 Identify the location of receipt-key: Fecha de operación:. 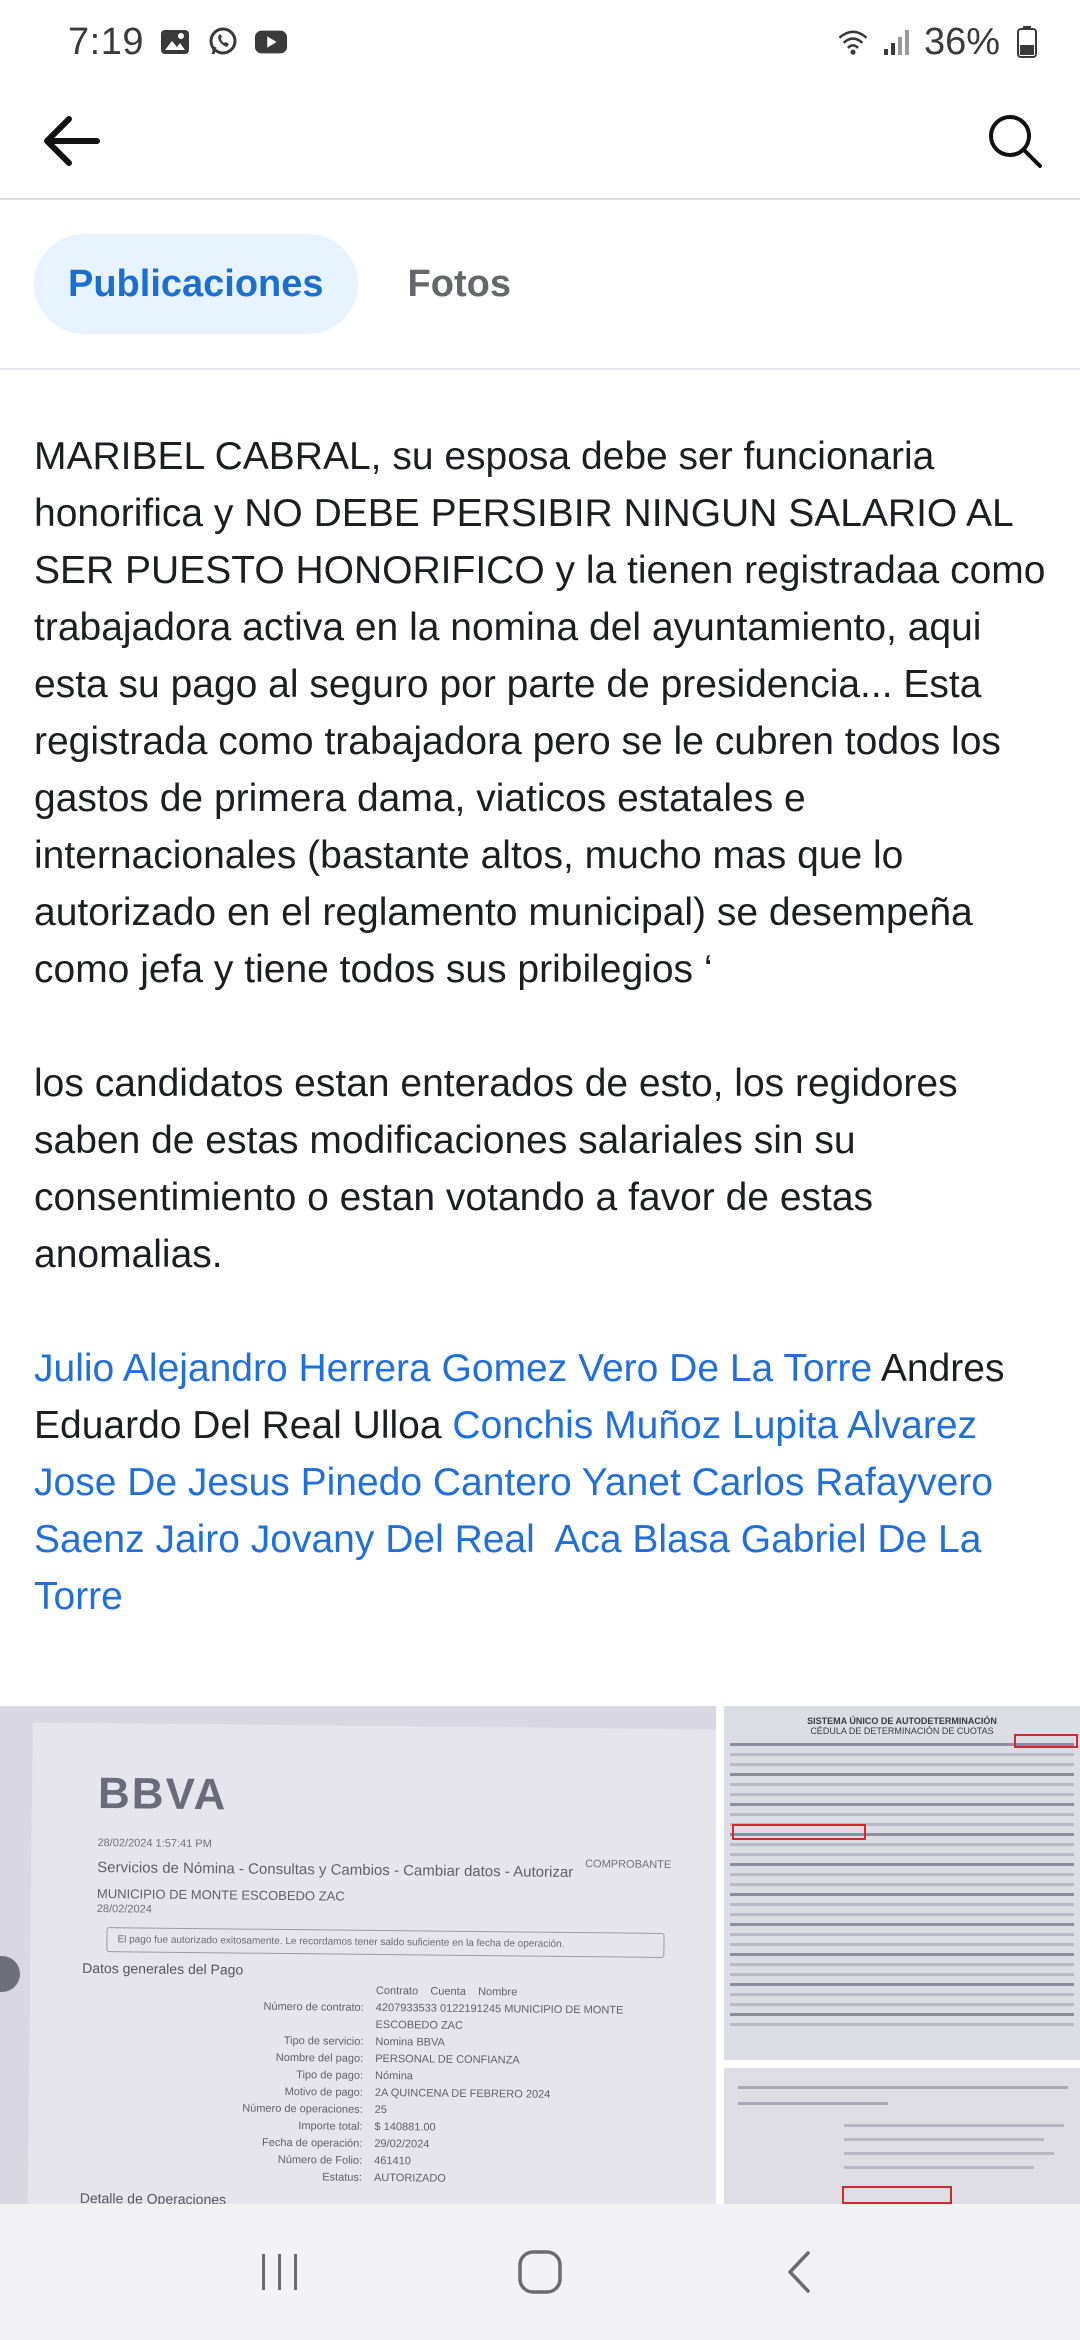
(312, 2143).